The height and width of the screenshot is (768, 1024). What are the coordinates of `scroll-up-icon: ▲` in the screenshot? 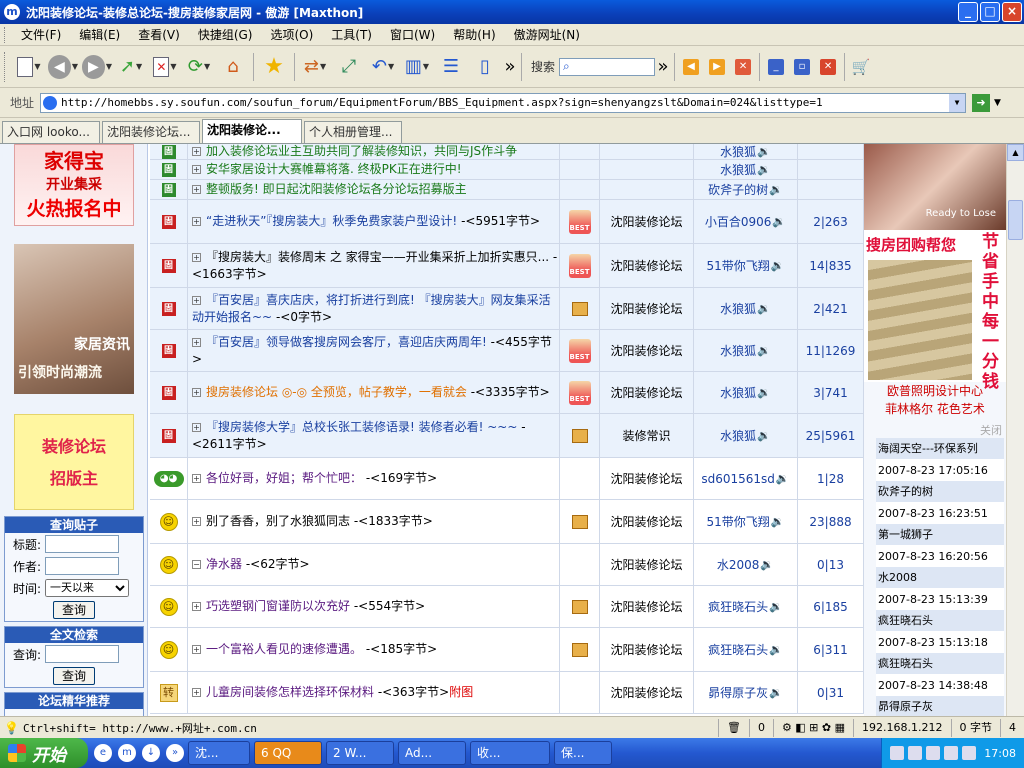 It's located at (1015, 152).